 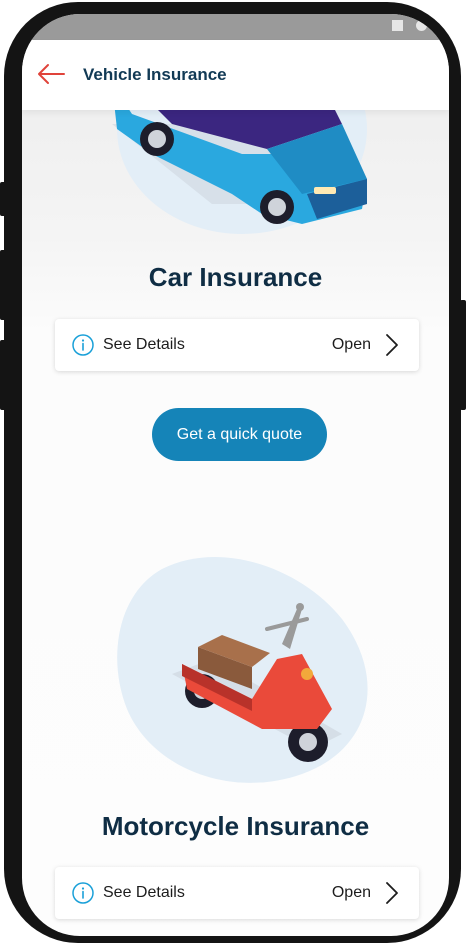 I want to click on car-details-card: See Details Open, so click(x=237, y=345).